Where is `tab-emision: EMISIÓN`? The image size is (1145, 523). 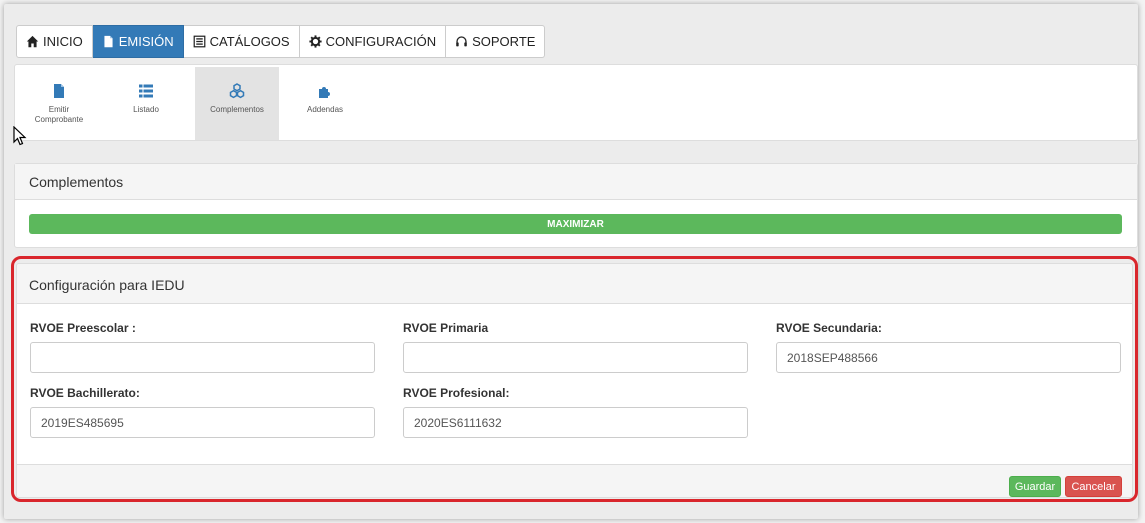
tab-emision: EMISIÓN is located at coordinates (138, 41).